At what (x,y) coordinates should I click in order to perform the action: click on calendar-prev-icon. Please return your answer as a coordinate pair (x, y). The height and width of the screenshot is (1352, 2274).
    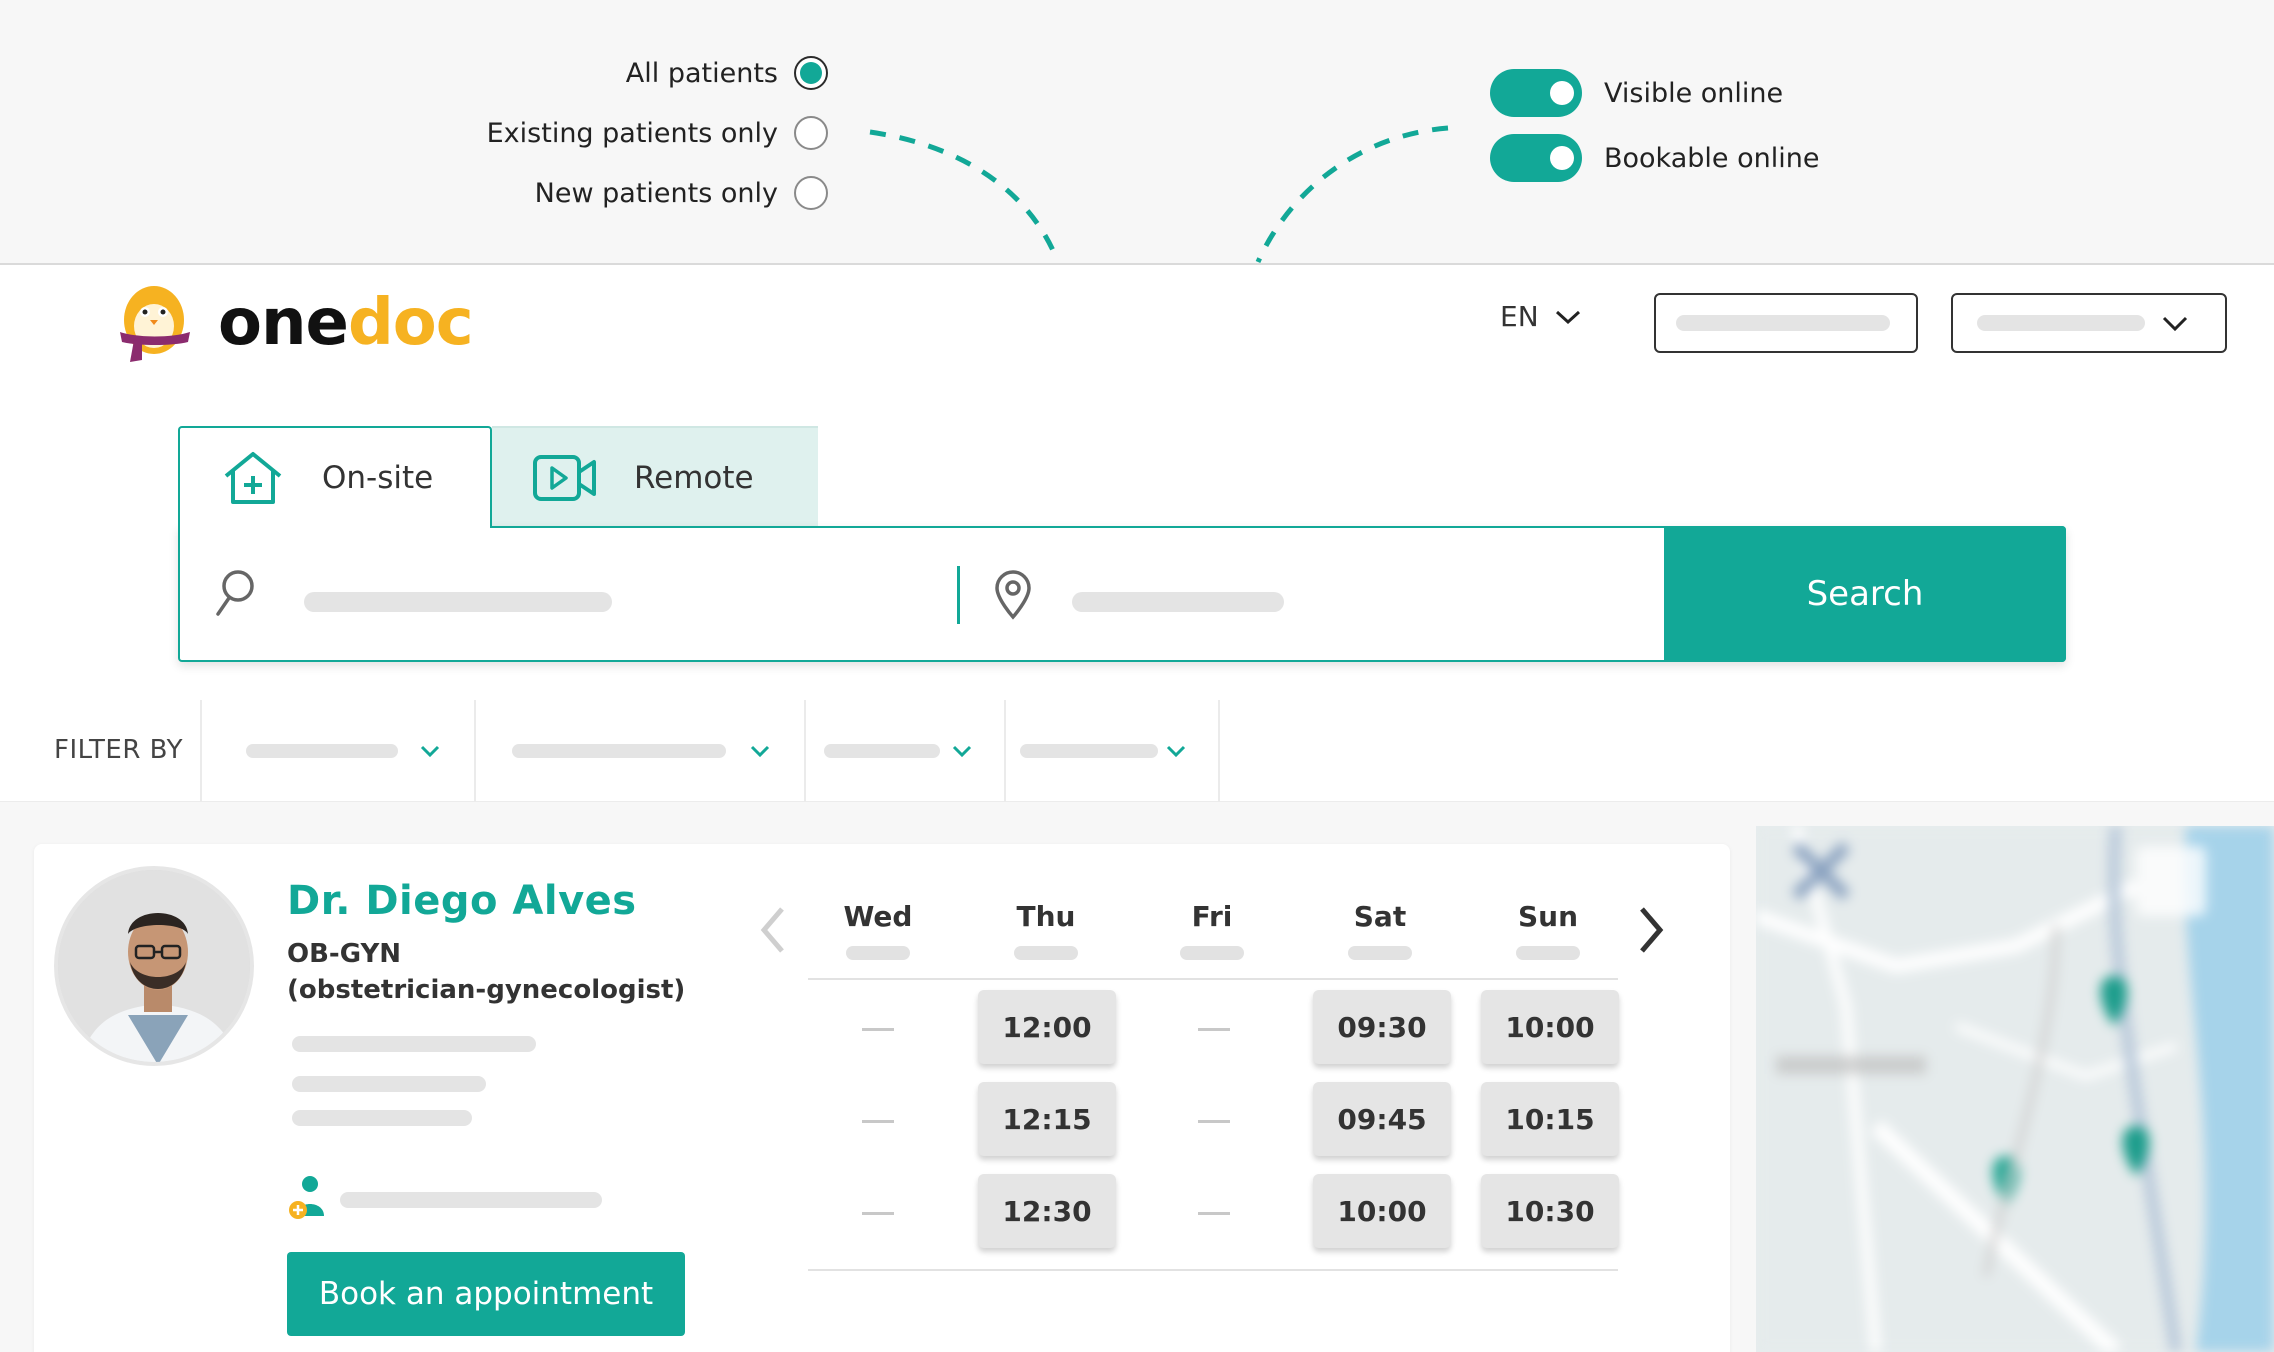
    Looking at the image, I should click on (773, 930).